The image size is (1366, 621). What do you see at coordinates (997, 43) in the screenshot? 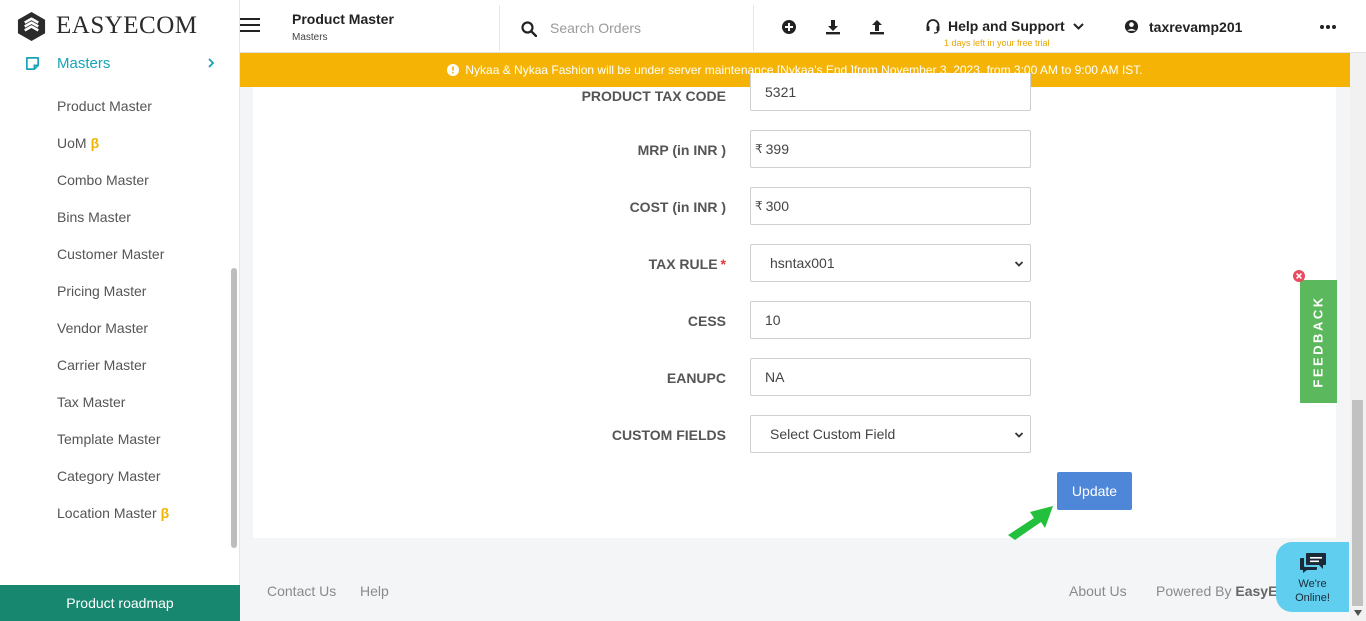
I see `trial-notice: 1 days left in your free trial` at bounding box center [997, 43].